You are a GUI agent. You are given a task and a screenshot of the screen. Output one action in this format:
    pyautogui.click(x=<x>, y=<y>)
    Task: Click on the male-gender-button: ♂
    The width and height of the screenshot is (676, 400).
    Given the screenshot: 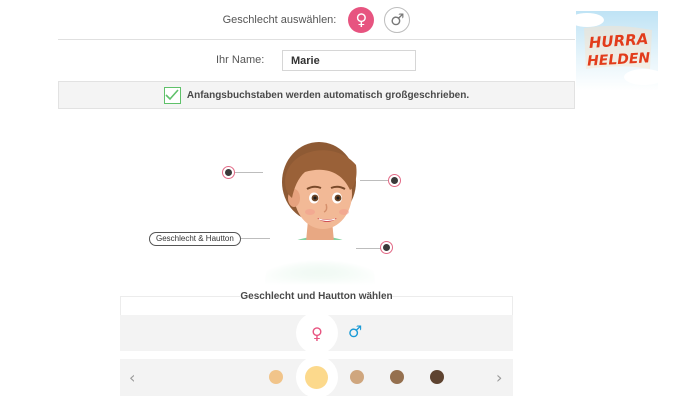 What is the action you would take?
    pyautogui.click(x=397, y=19)
    